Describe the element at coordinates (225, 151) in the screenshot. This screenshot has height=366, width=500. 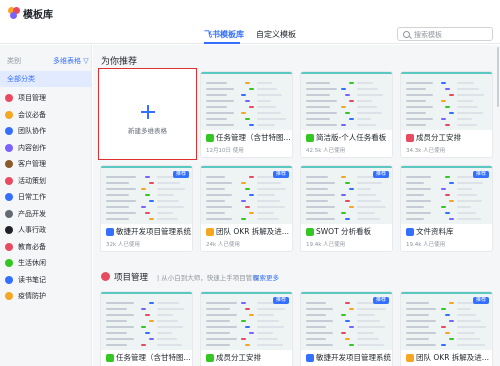
I see `usage-count: 12月10日 使用` at that location.